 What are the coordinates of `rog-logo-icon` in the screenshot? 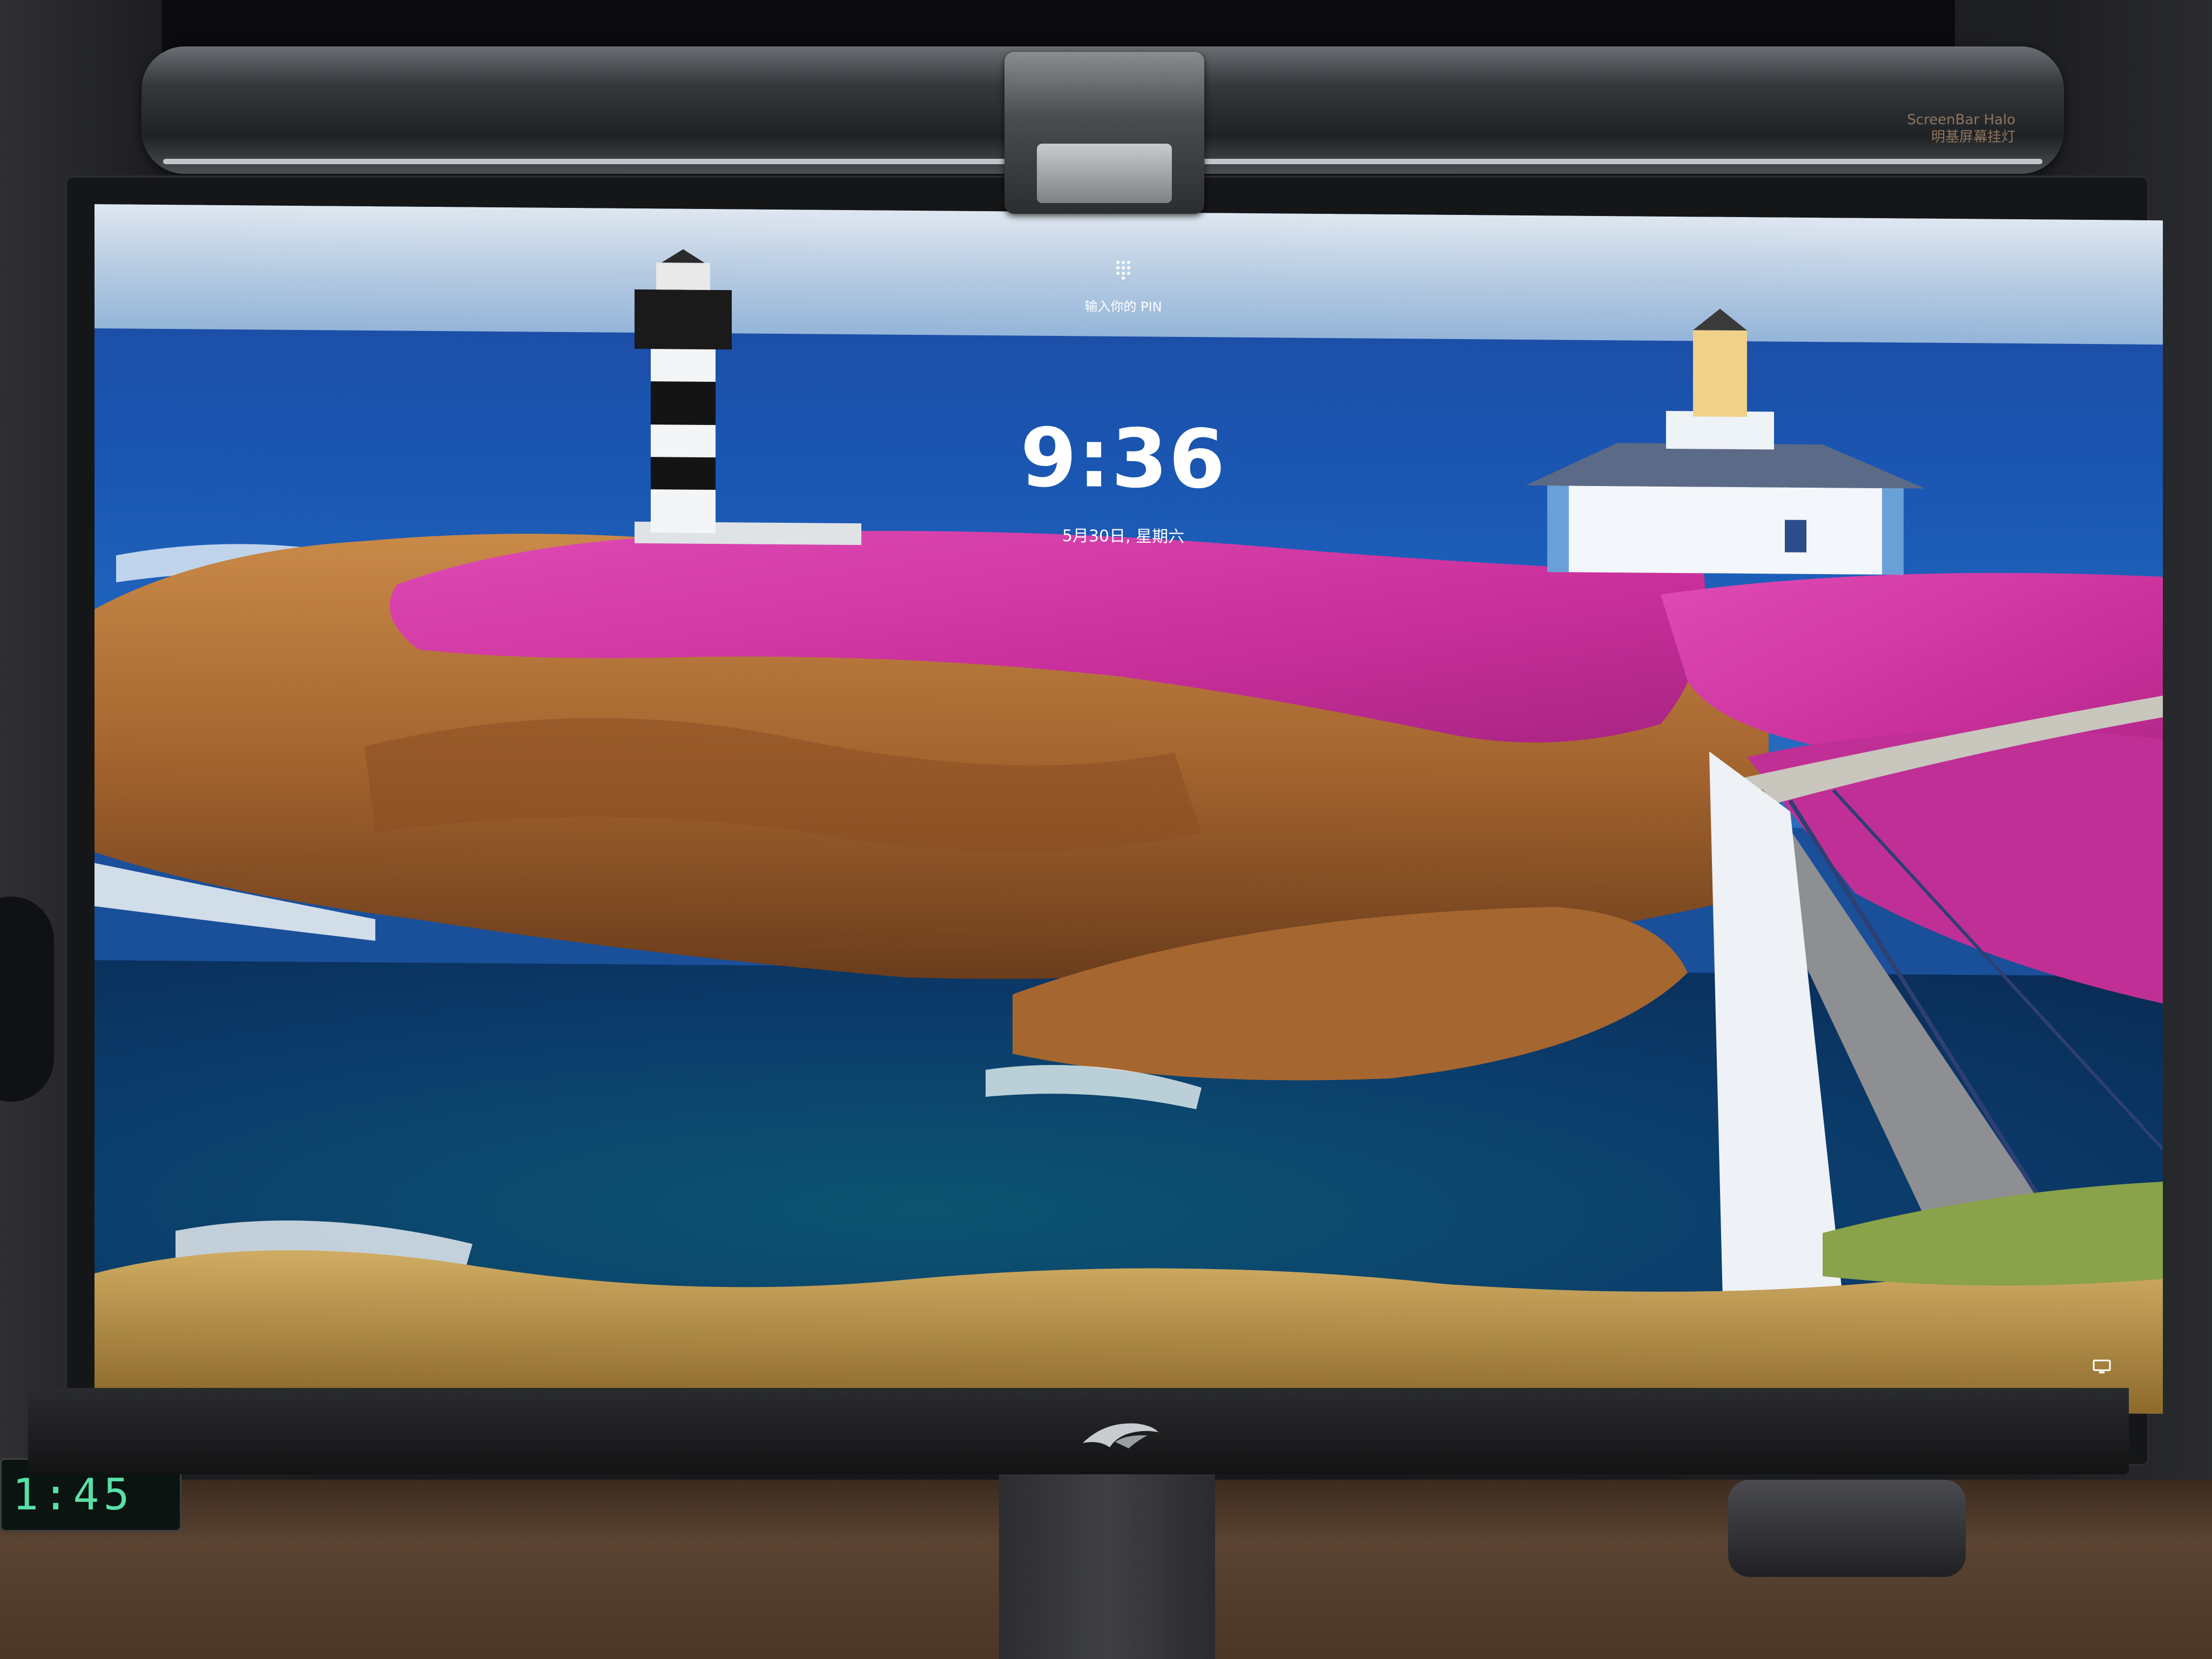 It's located at (1120, 1435).